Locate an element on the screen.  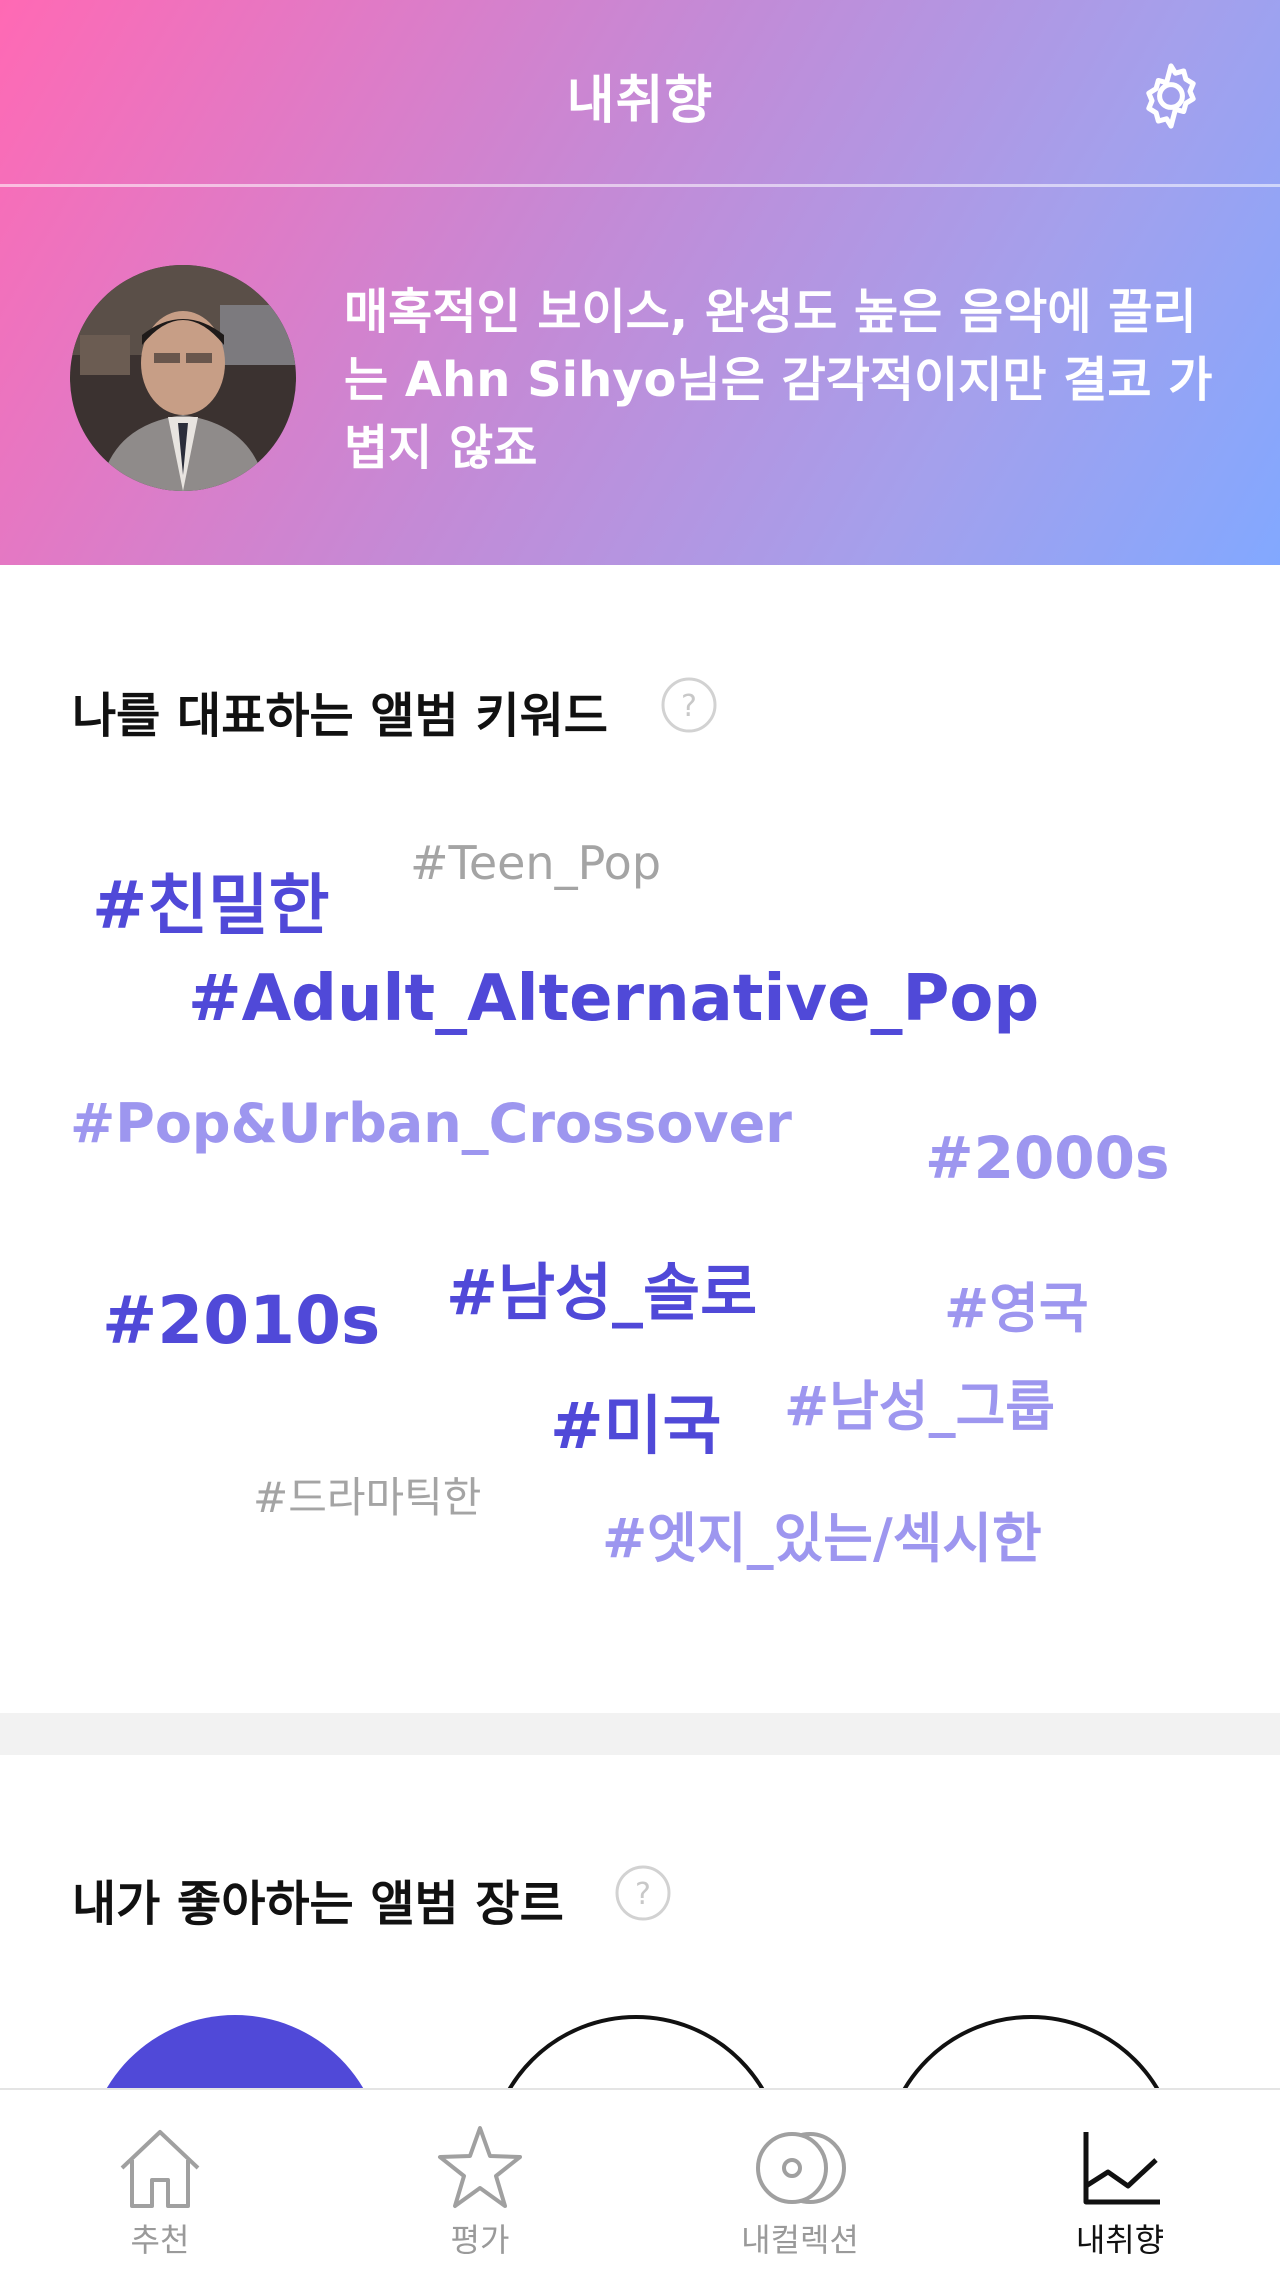
home-icon is located at coordinates (160, 2169).